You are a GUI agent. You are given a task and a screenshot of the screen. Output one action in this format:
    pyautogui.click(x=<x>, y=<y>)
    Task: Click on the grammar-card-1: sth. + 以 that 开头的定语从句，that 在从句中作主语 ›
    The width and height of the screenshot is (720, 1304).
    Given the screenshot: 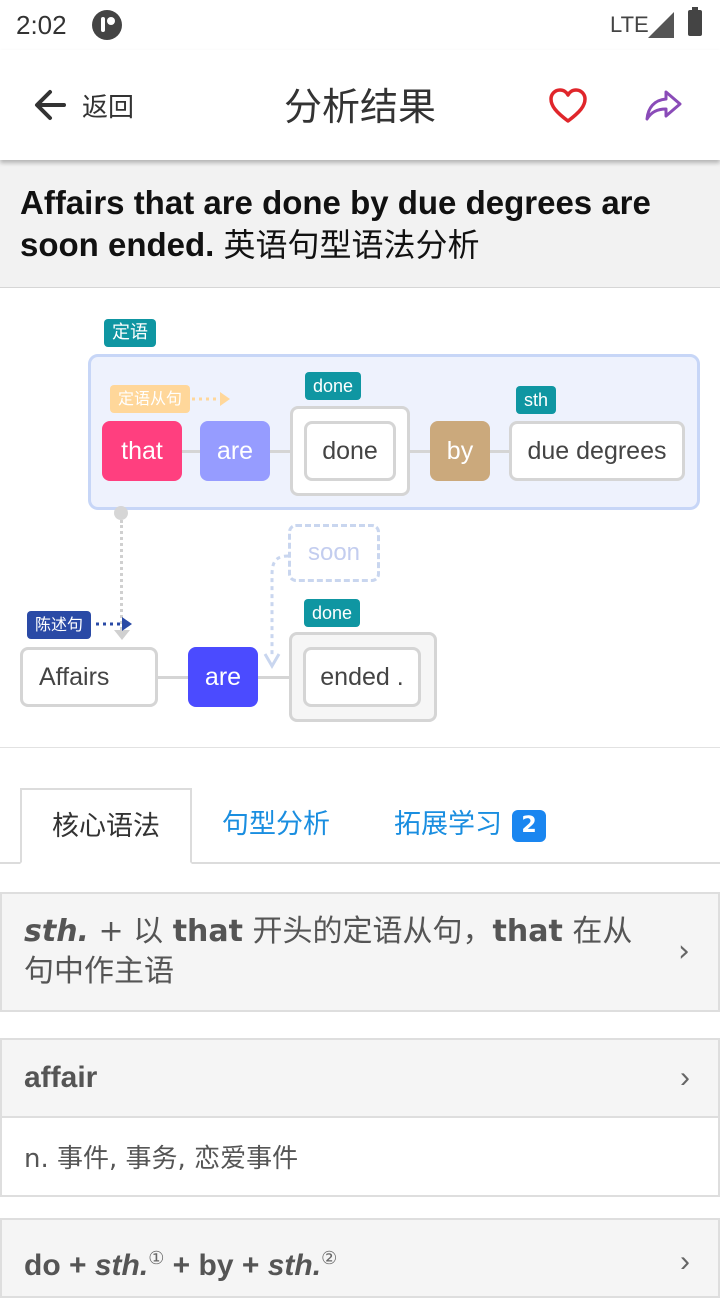 What is the action you would take?
    pyautogui.click(x=360, y=952)
    